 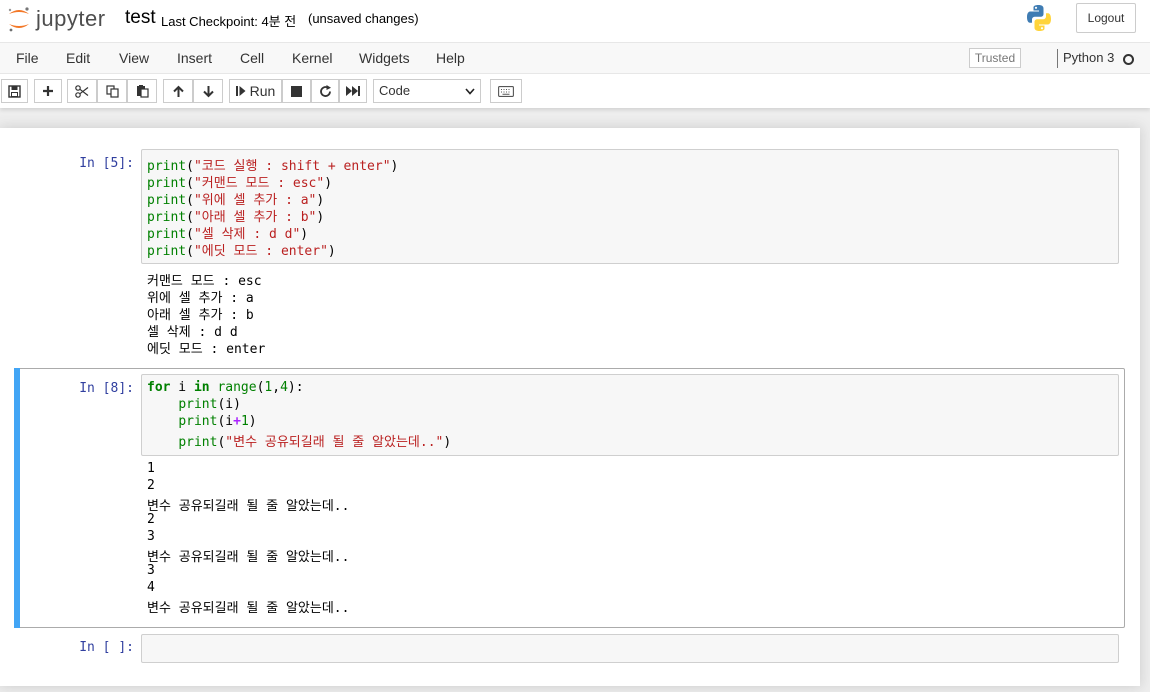 I want to click on restart-run-all-button, so click(x=353, y=91).